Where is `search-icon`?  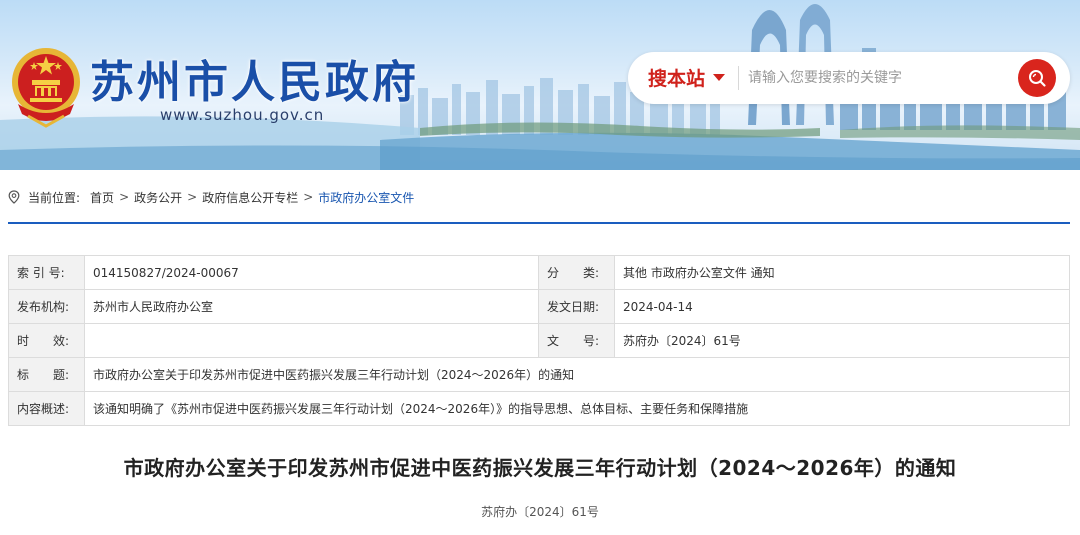
search-icon is located at coordinates (1037, 78).